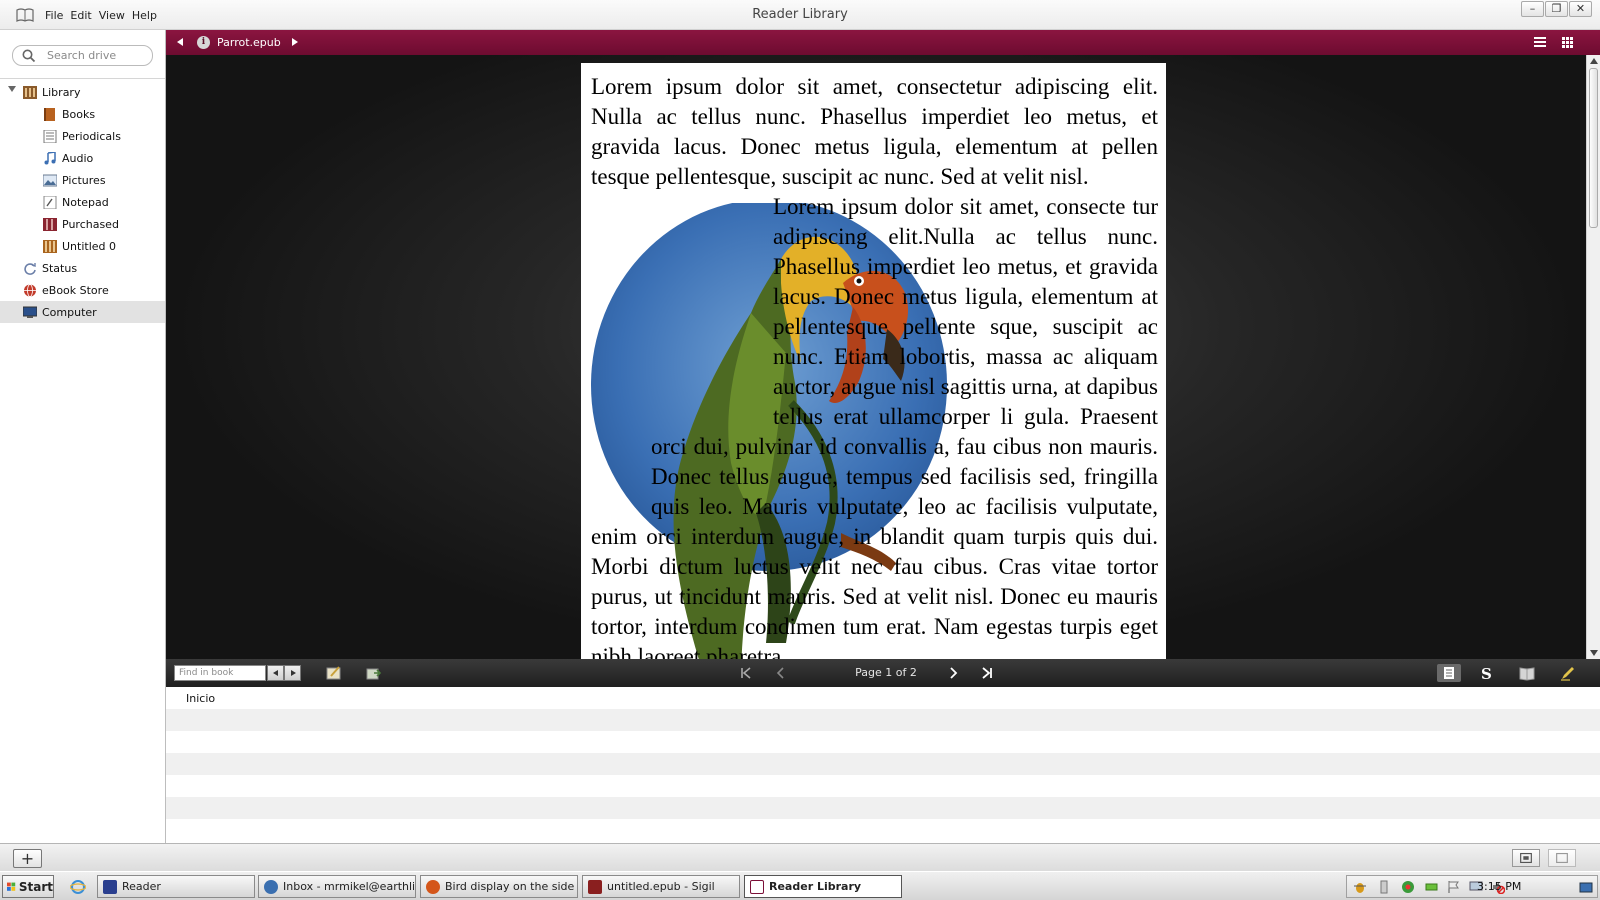 The width and height of the screenshot is (1600, 900). Describe the element at coordinates (1568, 673) in the screenshot. I see `highlight-pen-icon` at that location.